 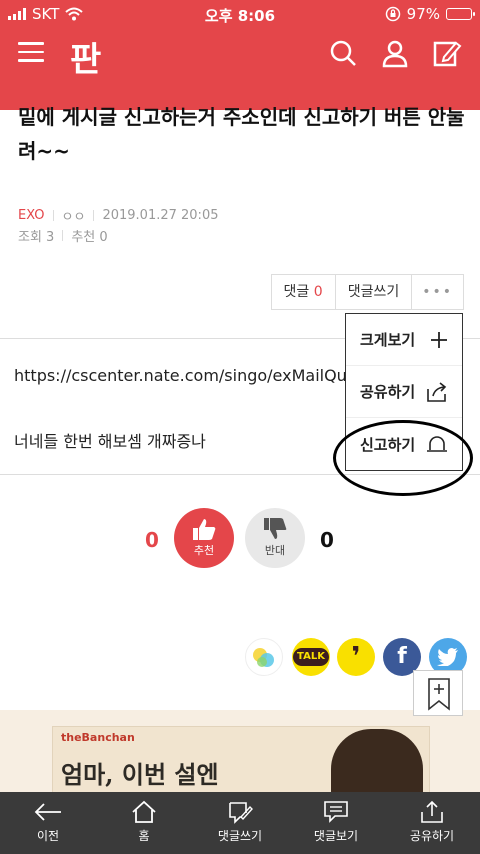 I want to click on share-icon, so click(x=437, y=391).